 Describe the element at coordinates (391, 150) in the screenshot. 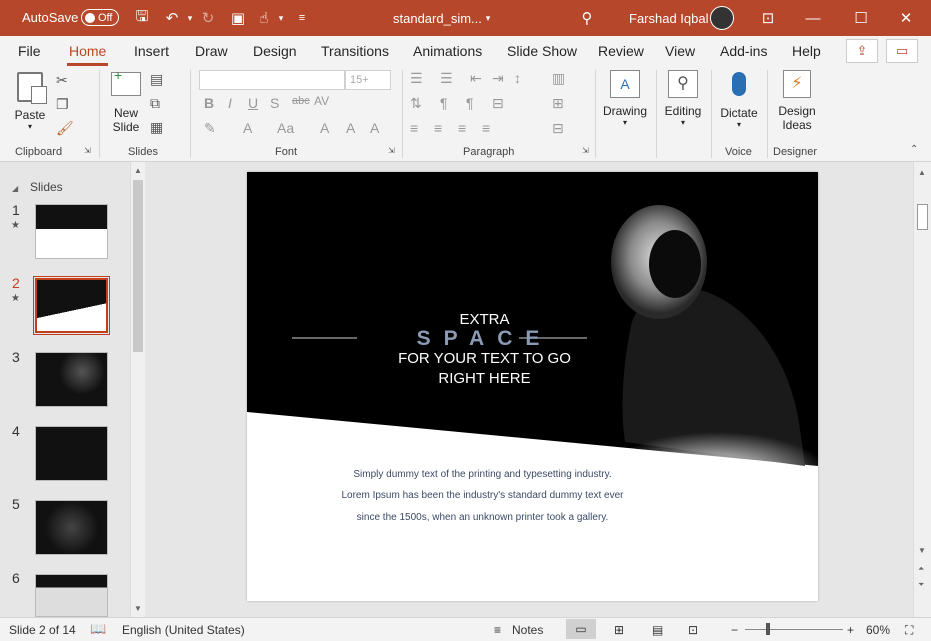

I see `font-launcher-icon: ⇲` at that location.